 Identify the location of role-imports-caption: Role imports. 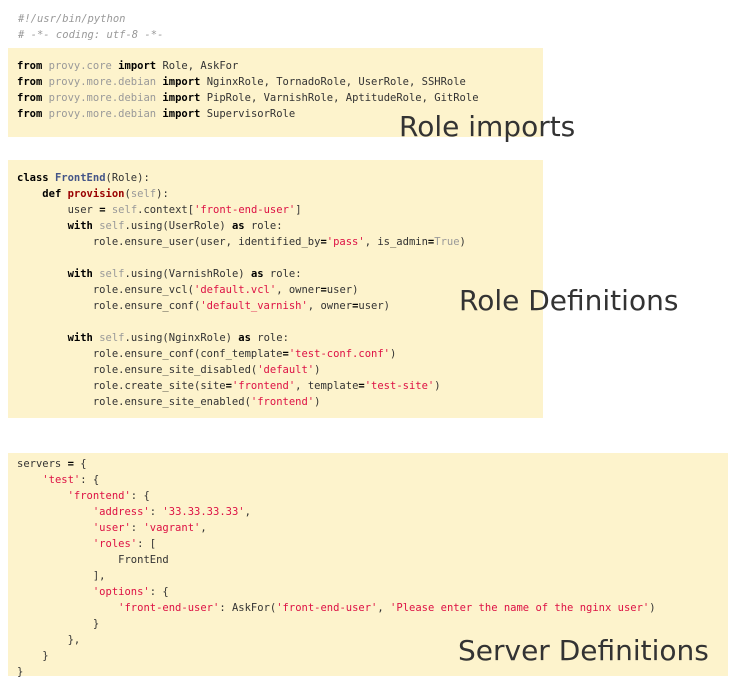
(487, 126).